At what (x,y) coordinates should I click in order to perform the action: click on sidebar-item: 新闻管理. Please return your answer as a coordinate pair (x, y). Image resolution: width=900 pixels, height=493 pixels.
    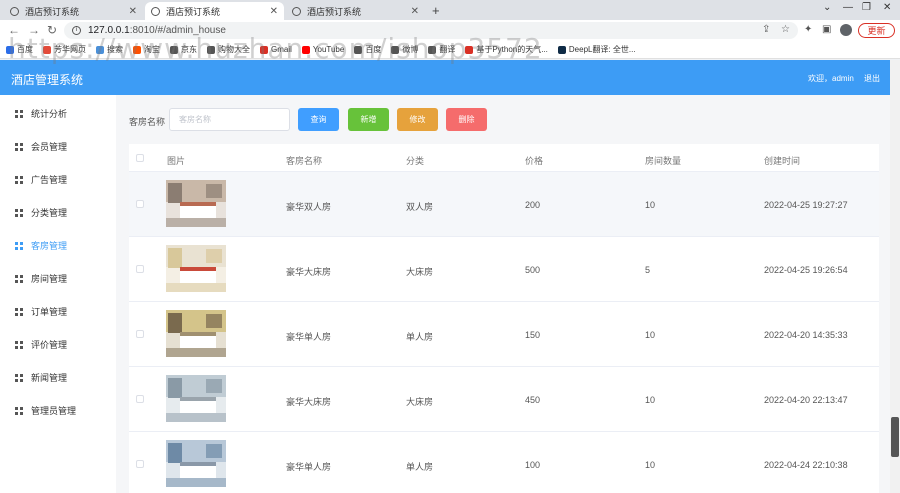
    Looking at the image, I should click on (58, 377).